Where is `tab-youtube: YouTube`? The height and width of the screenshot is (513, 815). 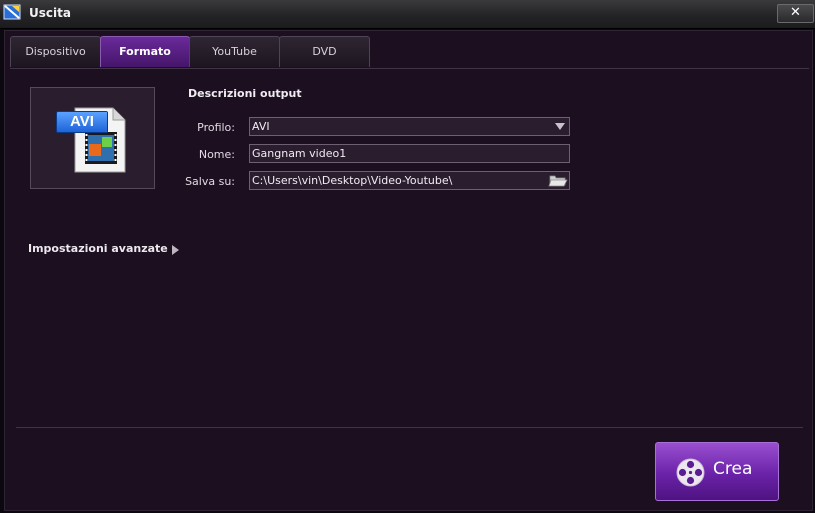 tab-youtube: YouTube is located at coordinates (234, 51).